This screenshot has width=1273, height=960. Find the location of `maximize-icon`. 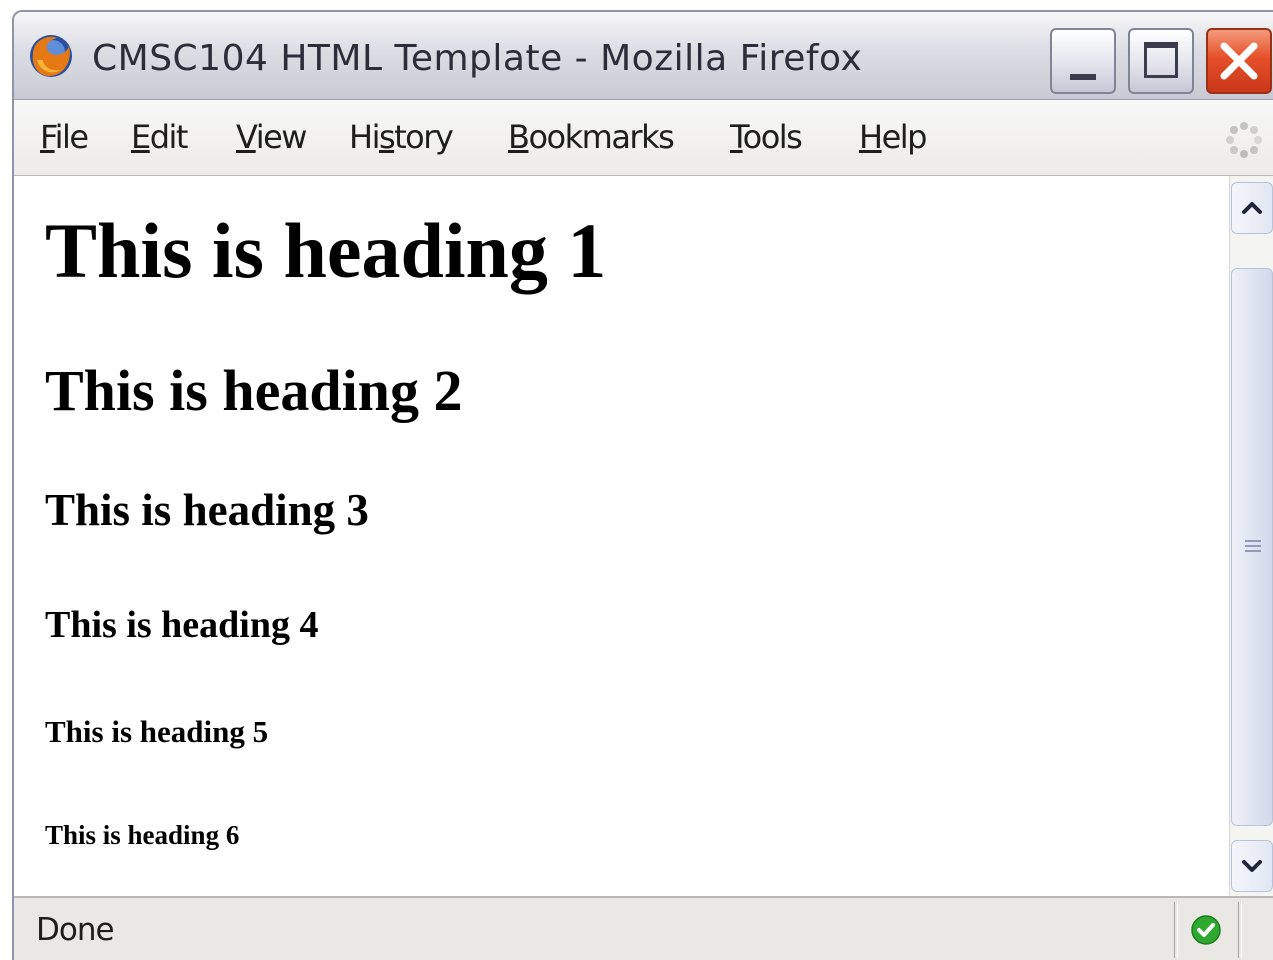

maximize-icon is located at coordinates (1161, 60).